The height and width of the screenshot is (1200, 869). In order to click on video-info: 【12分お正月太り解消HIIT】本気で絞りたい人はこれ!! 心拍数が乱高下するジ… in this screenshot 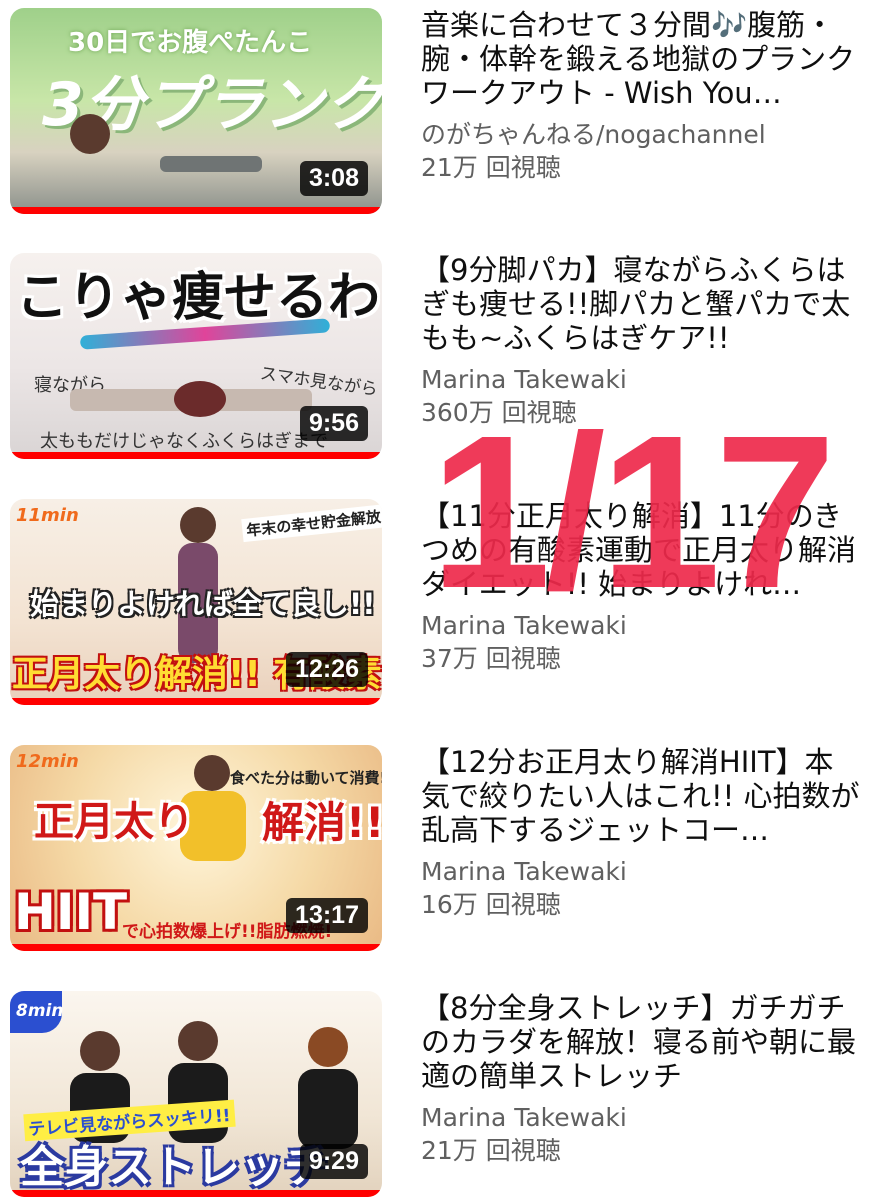, I will do `click(641, 833)`.